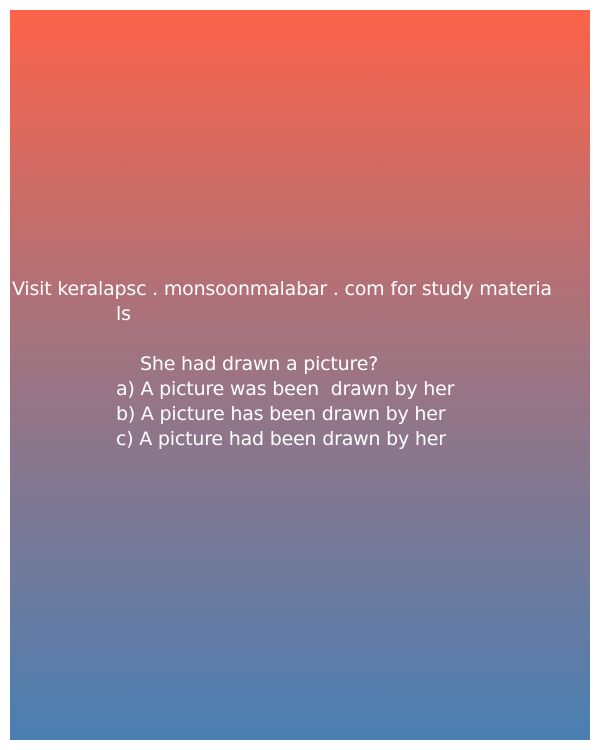 This screenshot has width=600, height=750. I want to click on option-a: a) A picture was been drawn by her, so click(285, 389).